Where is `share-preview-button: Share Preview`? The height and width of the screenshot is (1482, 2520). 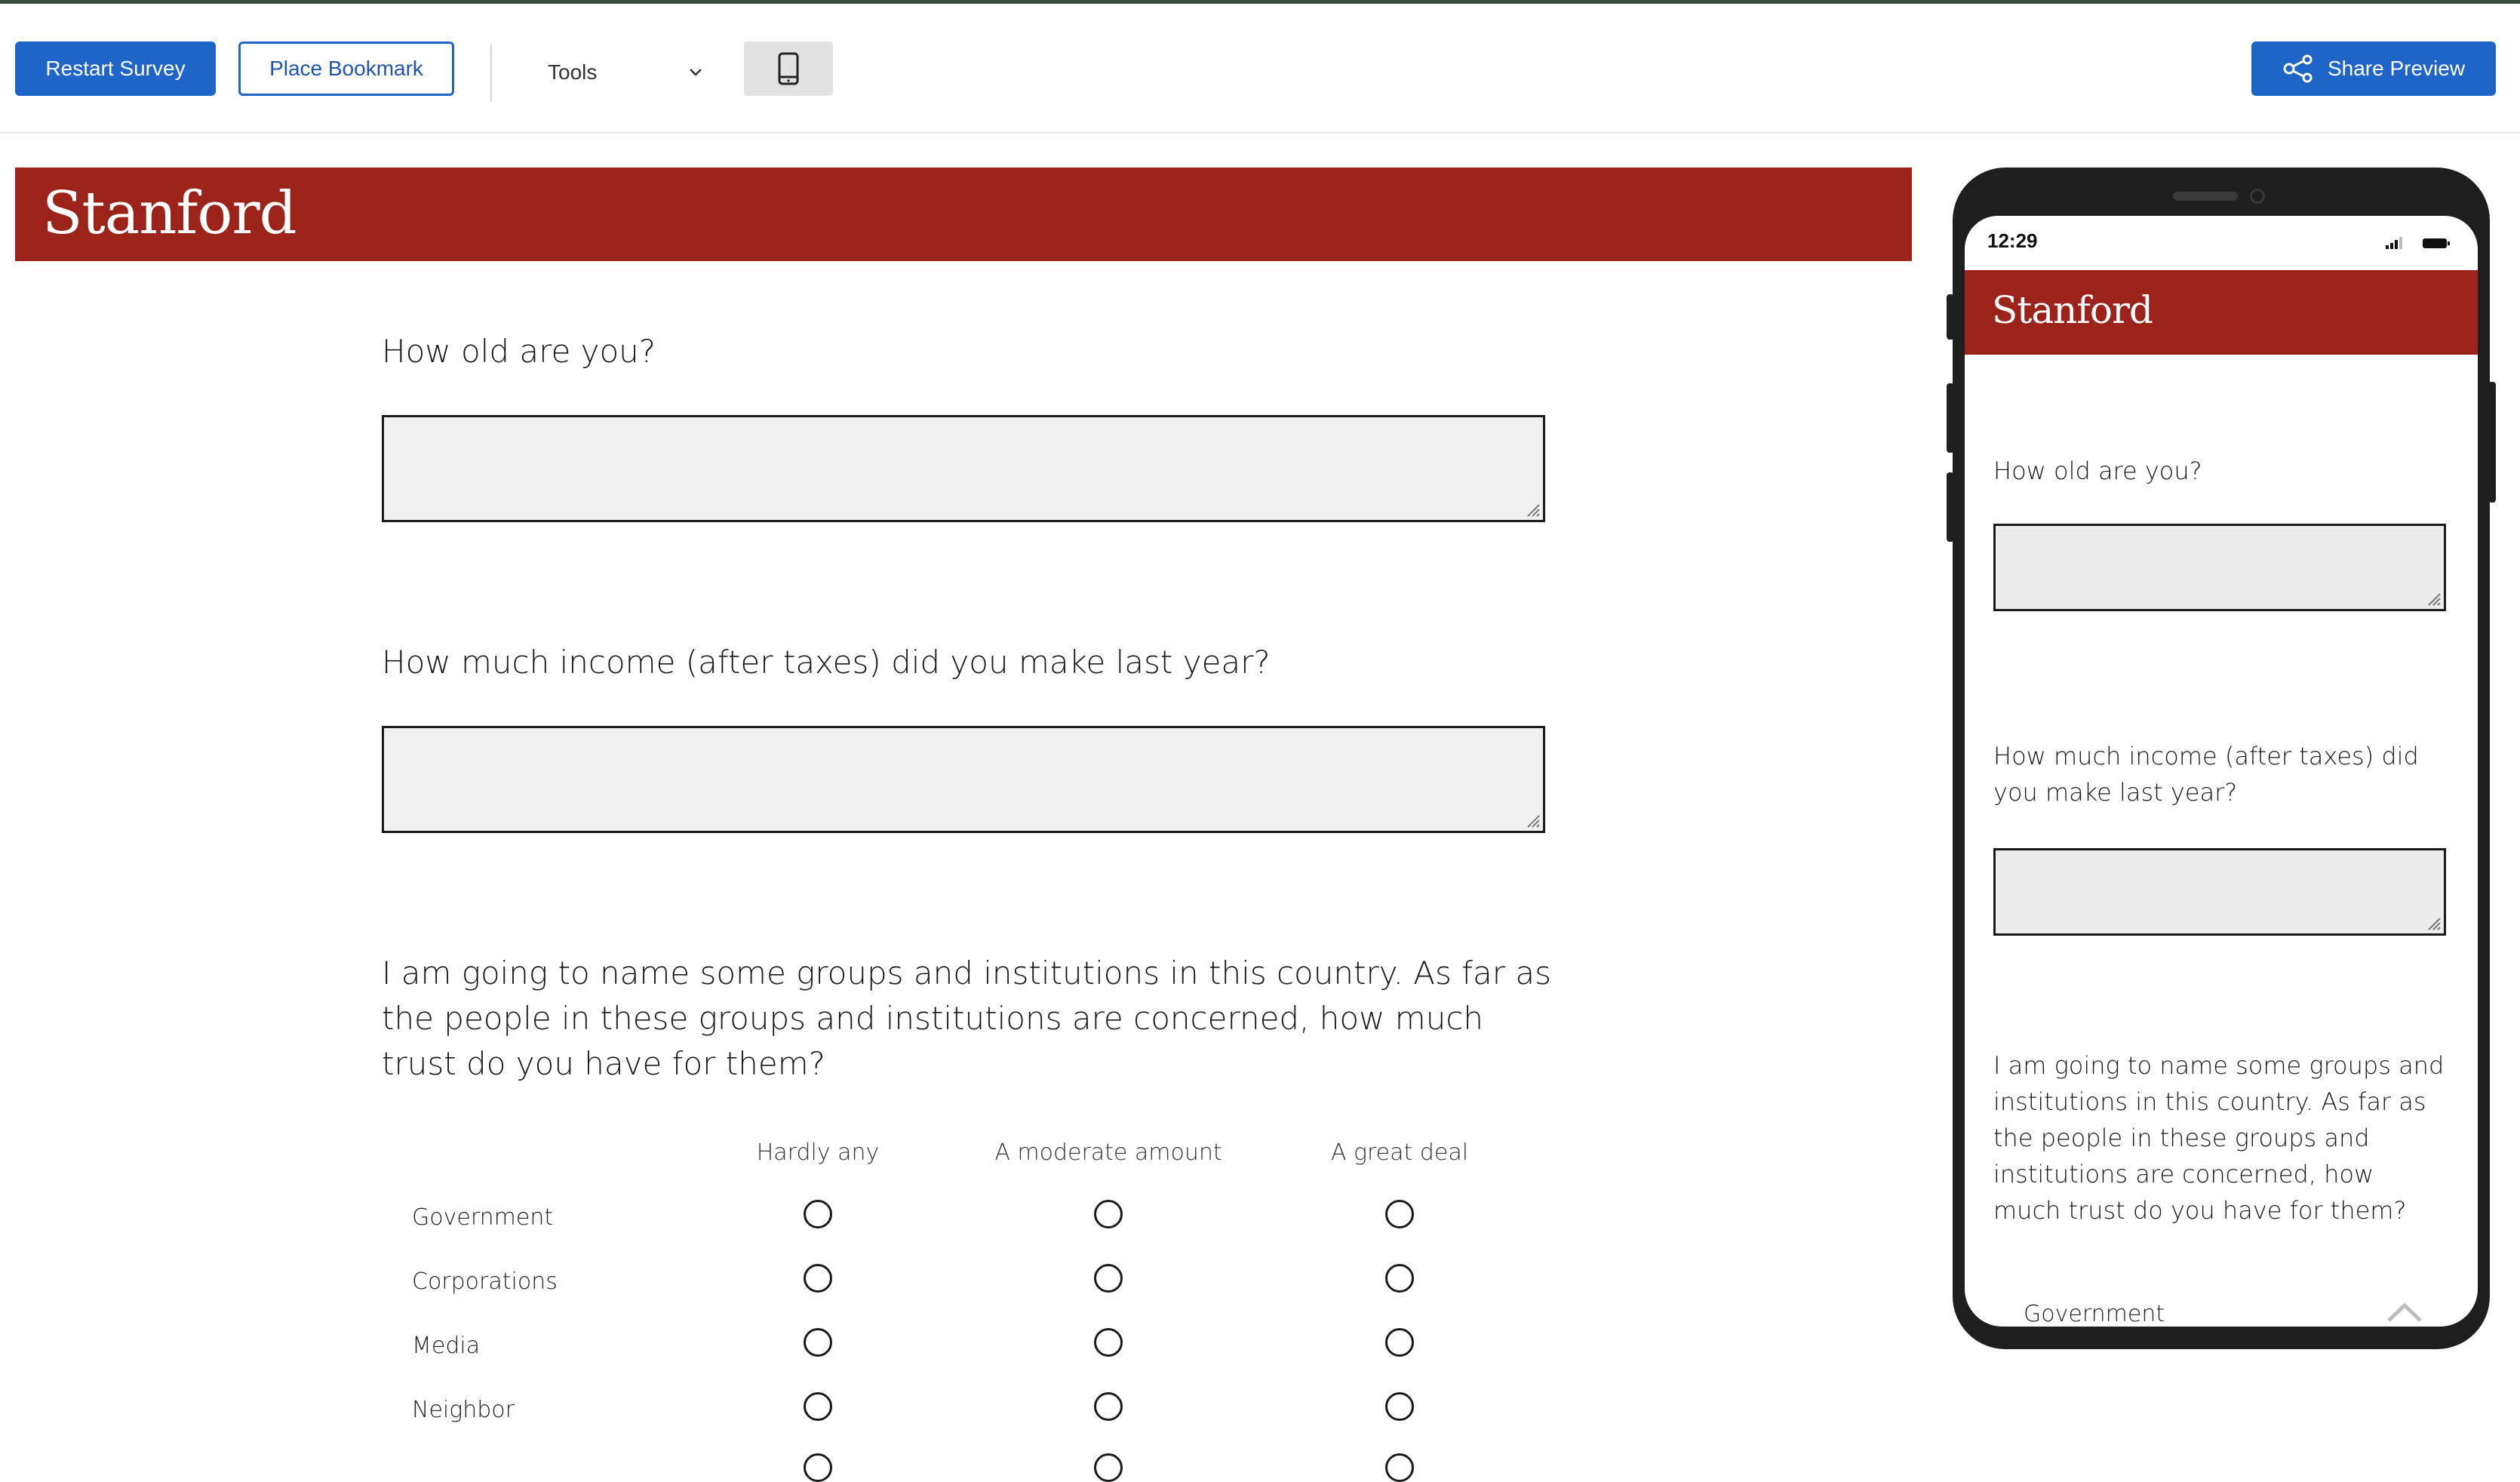 share-preview-button: Share Preview is located at coordinates (2373, 69).